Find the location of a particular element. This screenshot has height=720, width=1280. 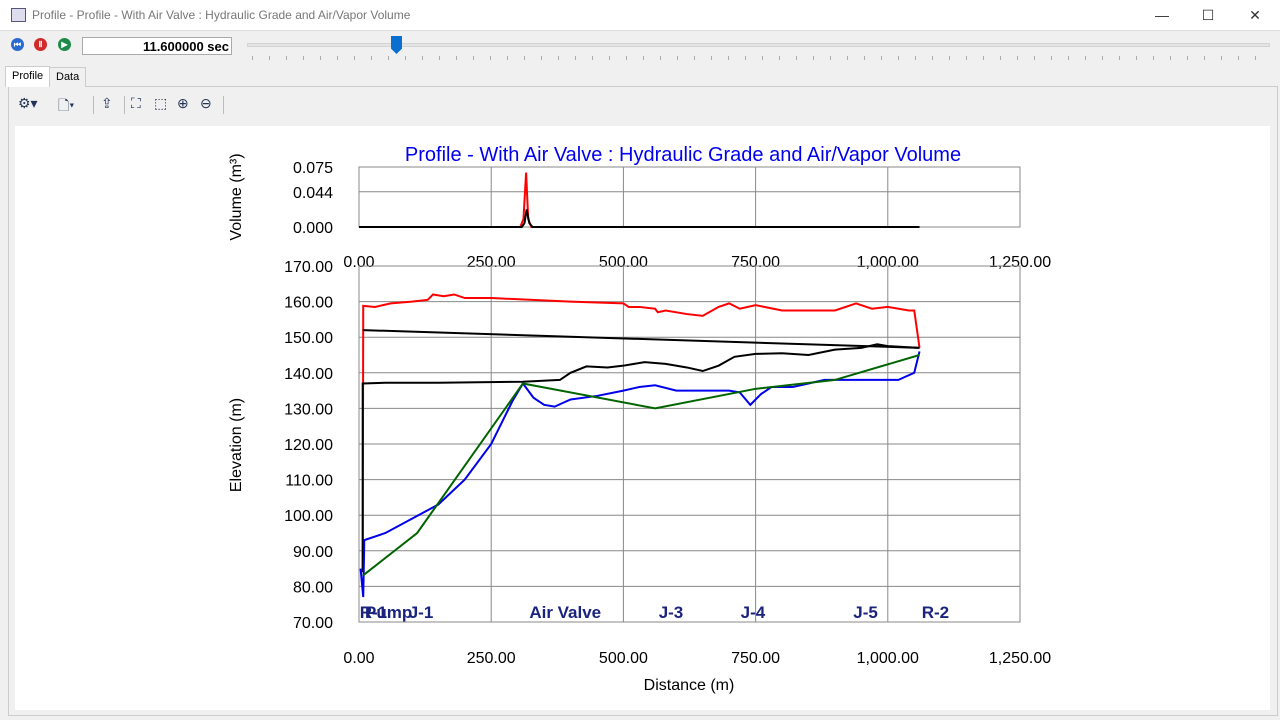

node-label: J-3 is located at coordinates (671, 612).